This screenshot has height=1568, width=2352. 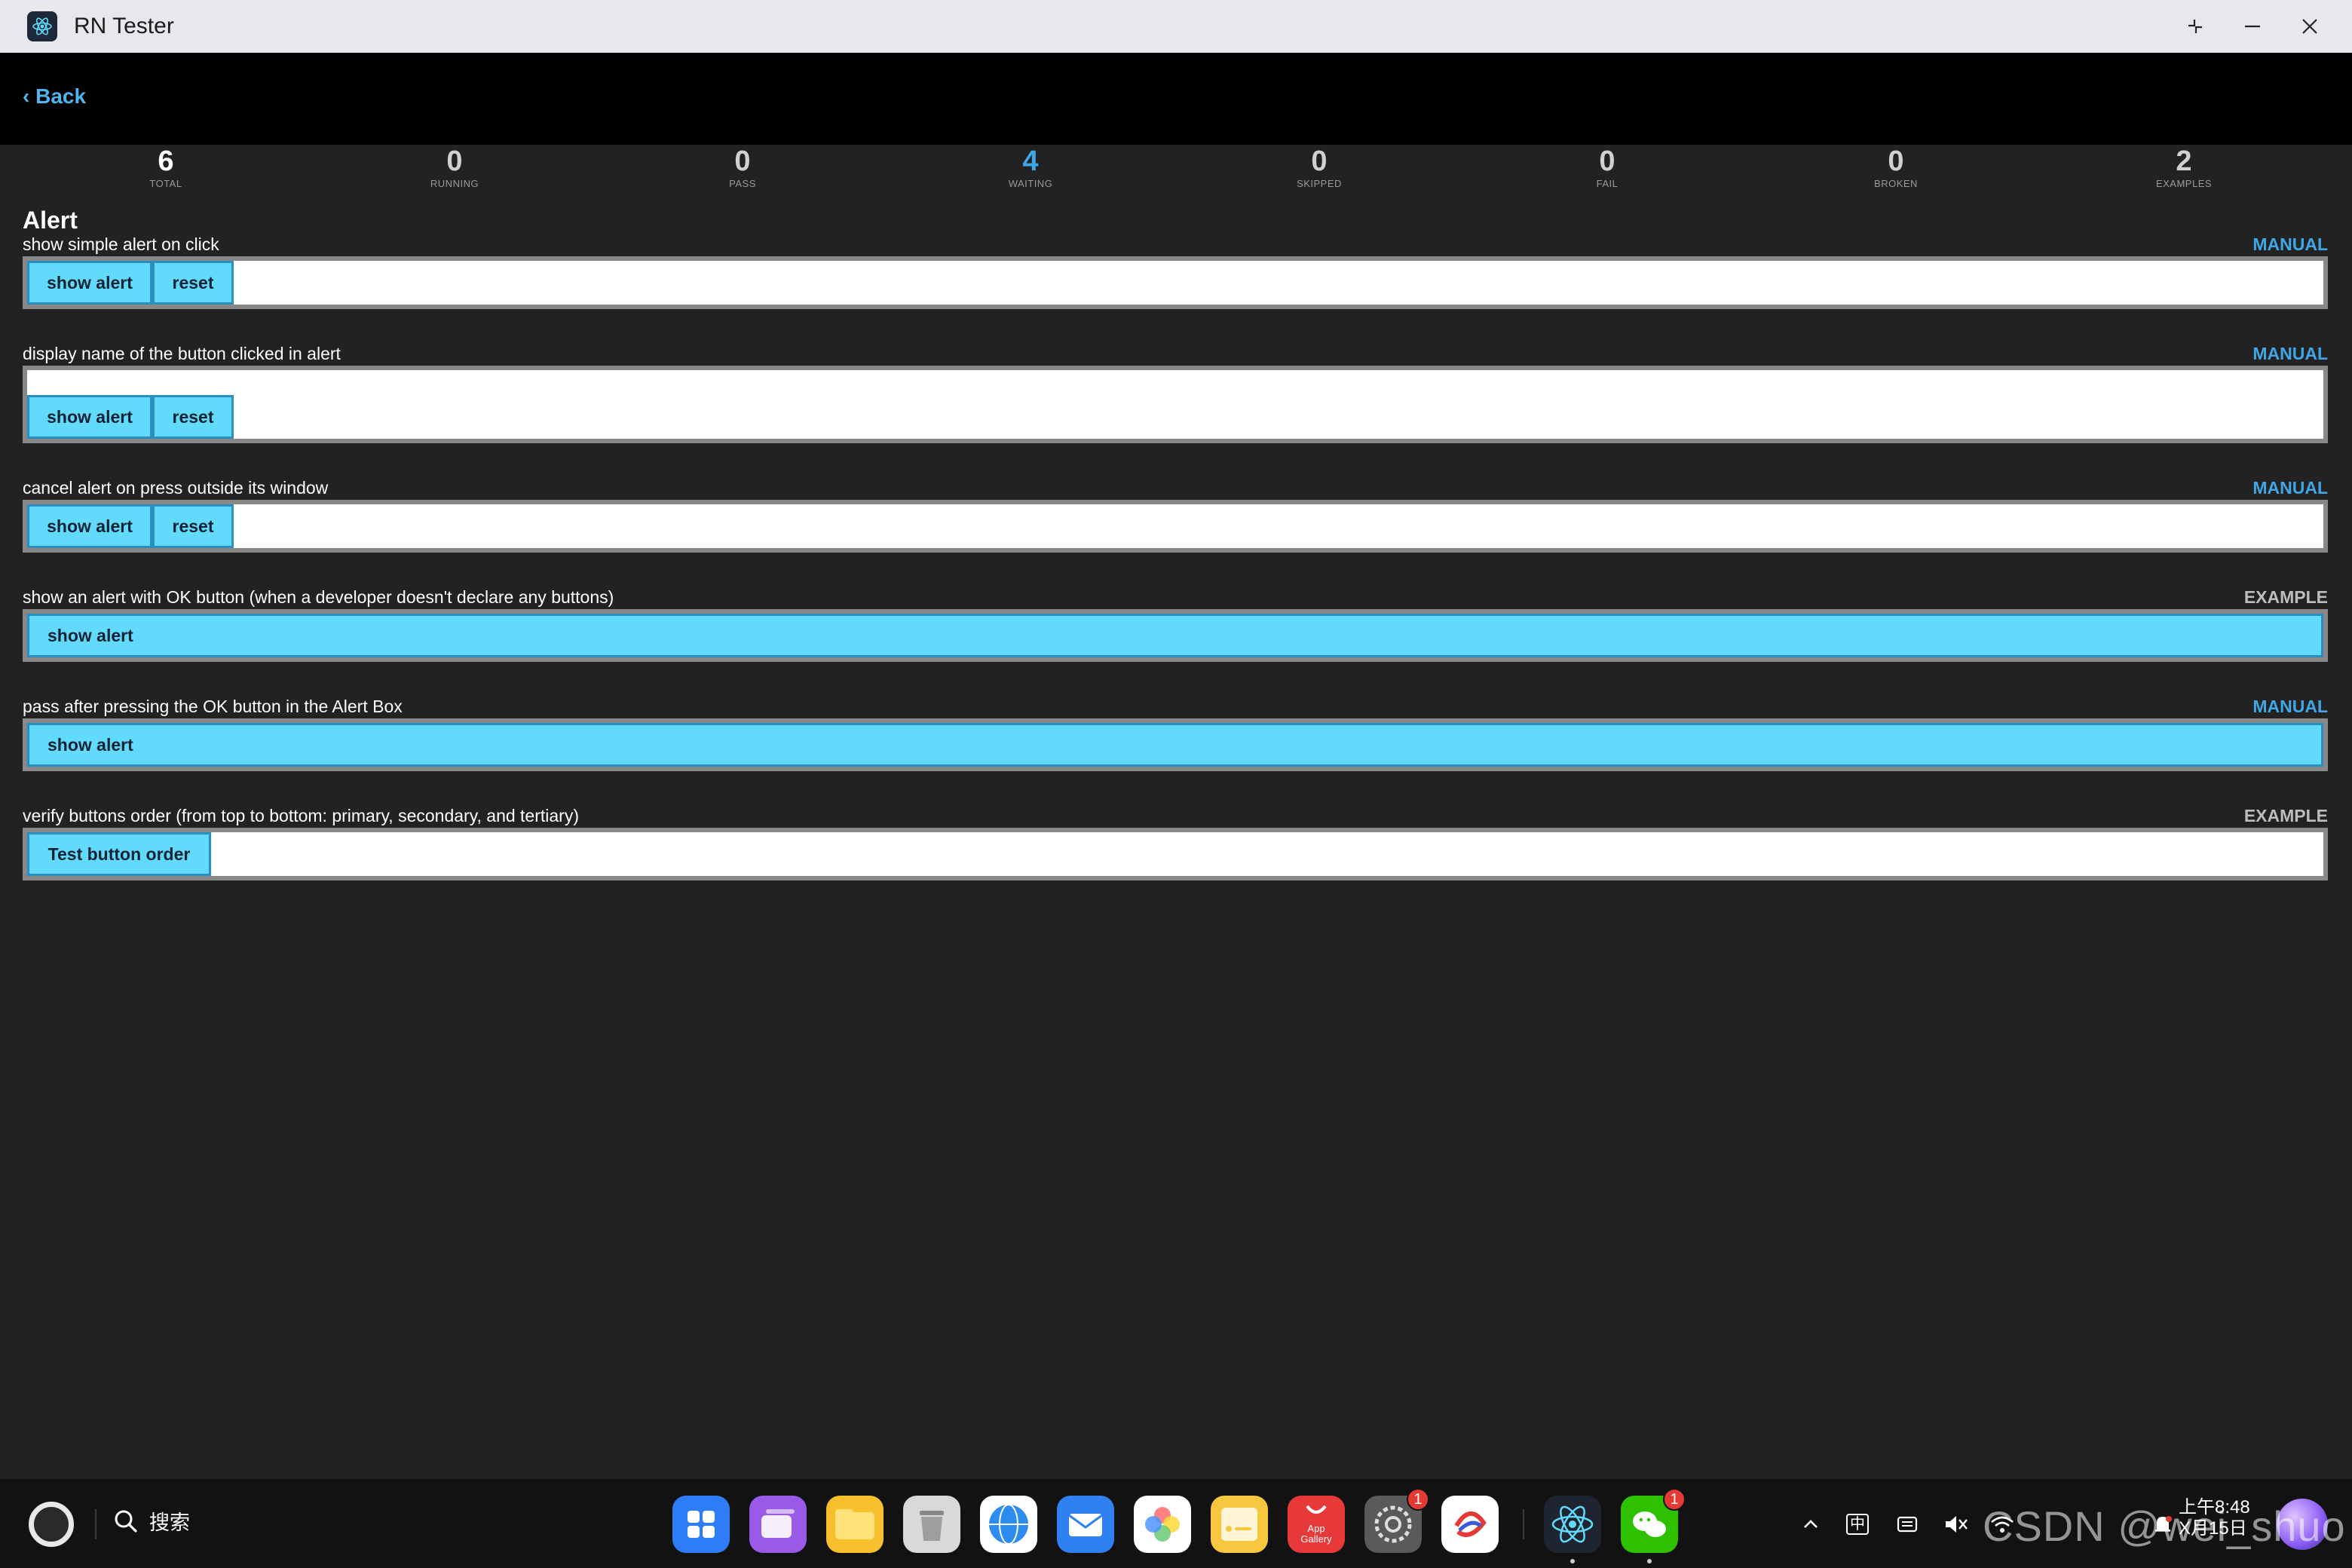 I want to click on back-button: ‹ Back, so click(x=54, y=96).